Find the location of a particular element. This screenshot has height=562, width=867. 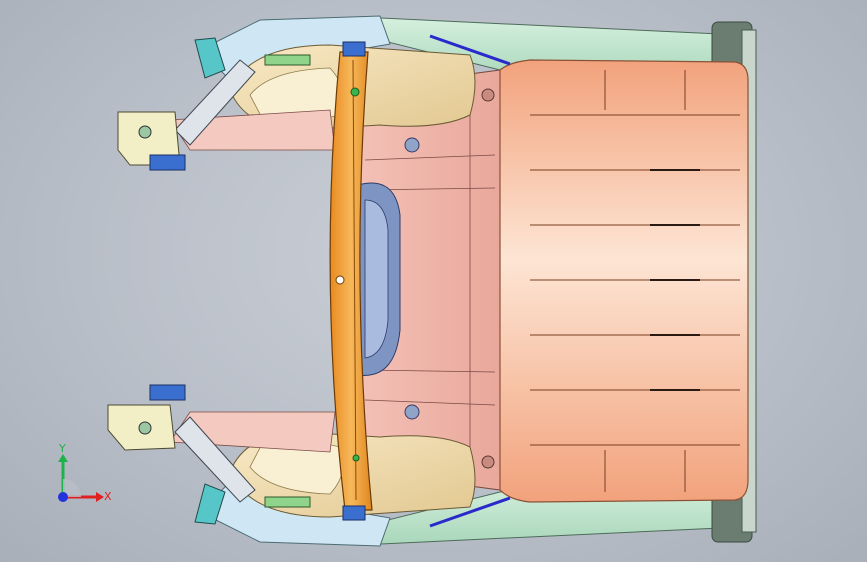

axis-triad: X Y is located at coordinates (85, 472).